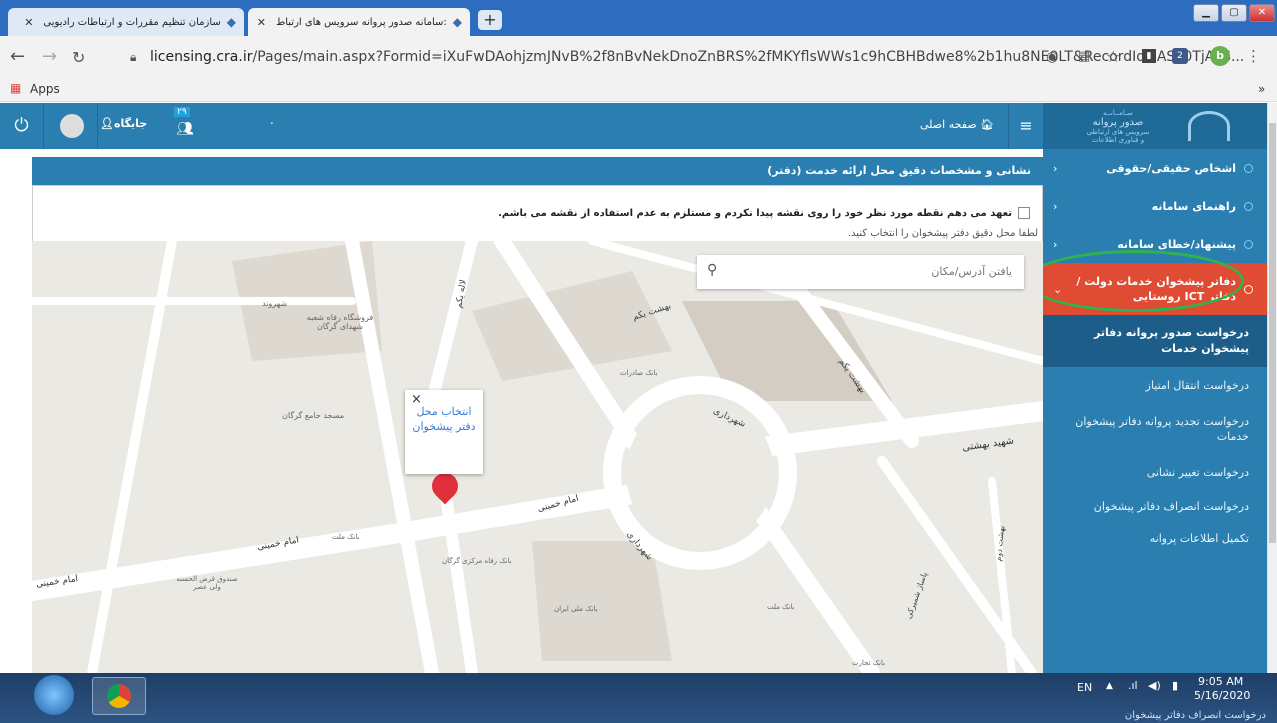 The width and height of the screenshot is (1277, 723). What do you see at coordinates (1162, 429) in the screenshot?
I see `sidebar-subitem-label: درخواست تجدید پروانه دفاتر پیشخوان خدمات` at bounding box center [1162, 429].